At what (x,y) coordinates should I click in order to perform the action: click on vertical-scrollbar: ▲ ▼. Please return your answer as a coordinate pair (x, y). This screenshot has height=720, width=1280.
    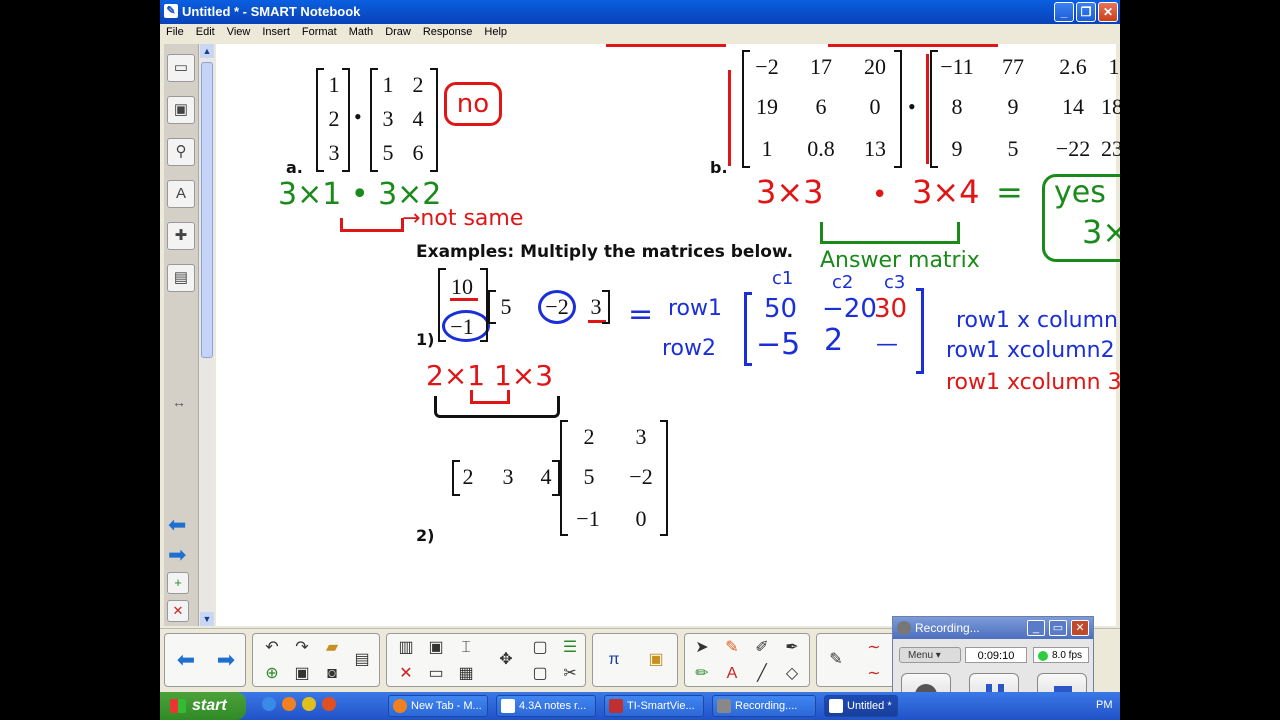
    Looking at the image, I should click on (207, 335).